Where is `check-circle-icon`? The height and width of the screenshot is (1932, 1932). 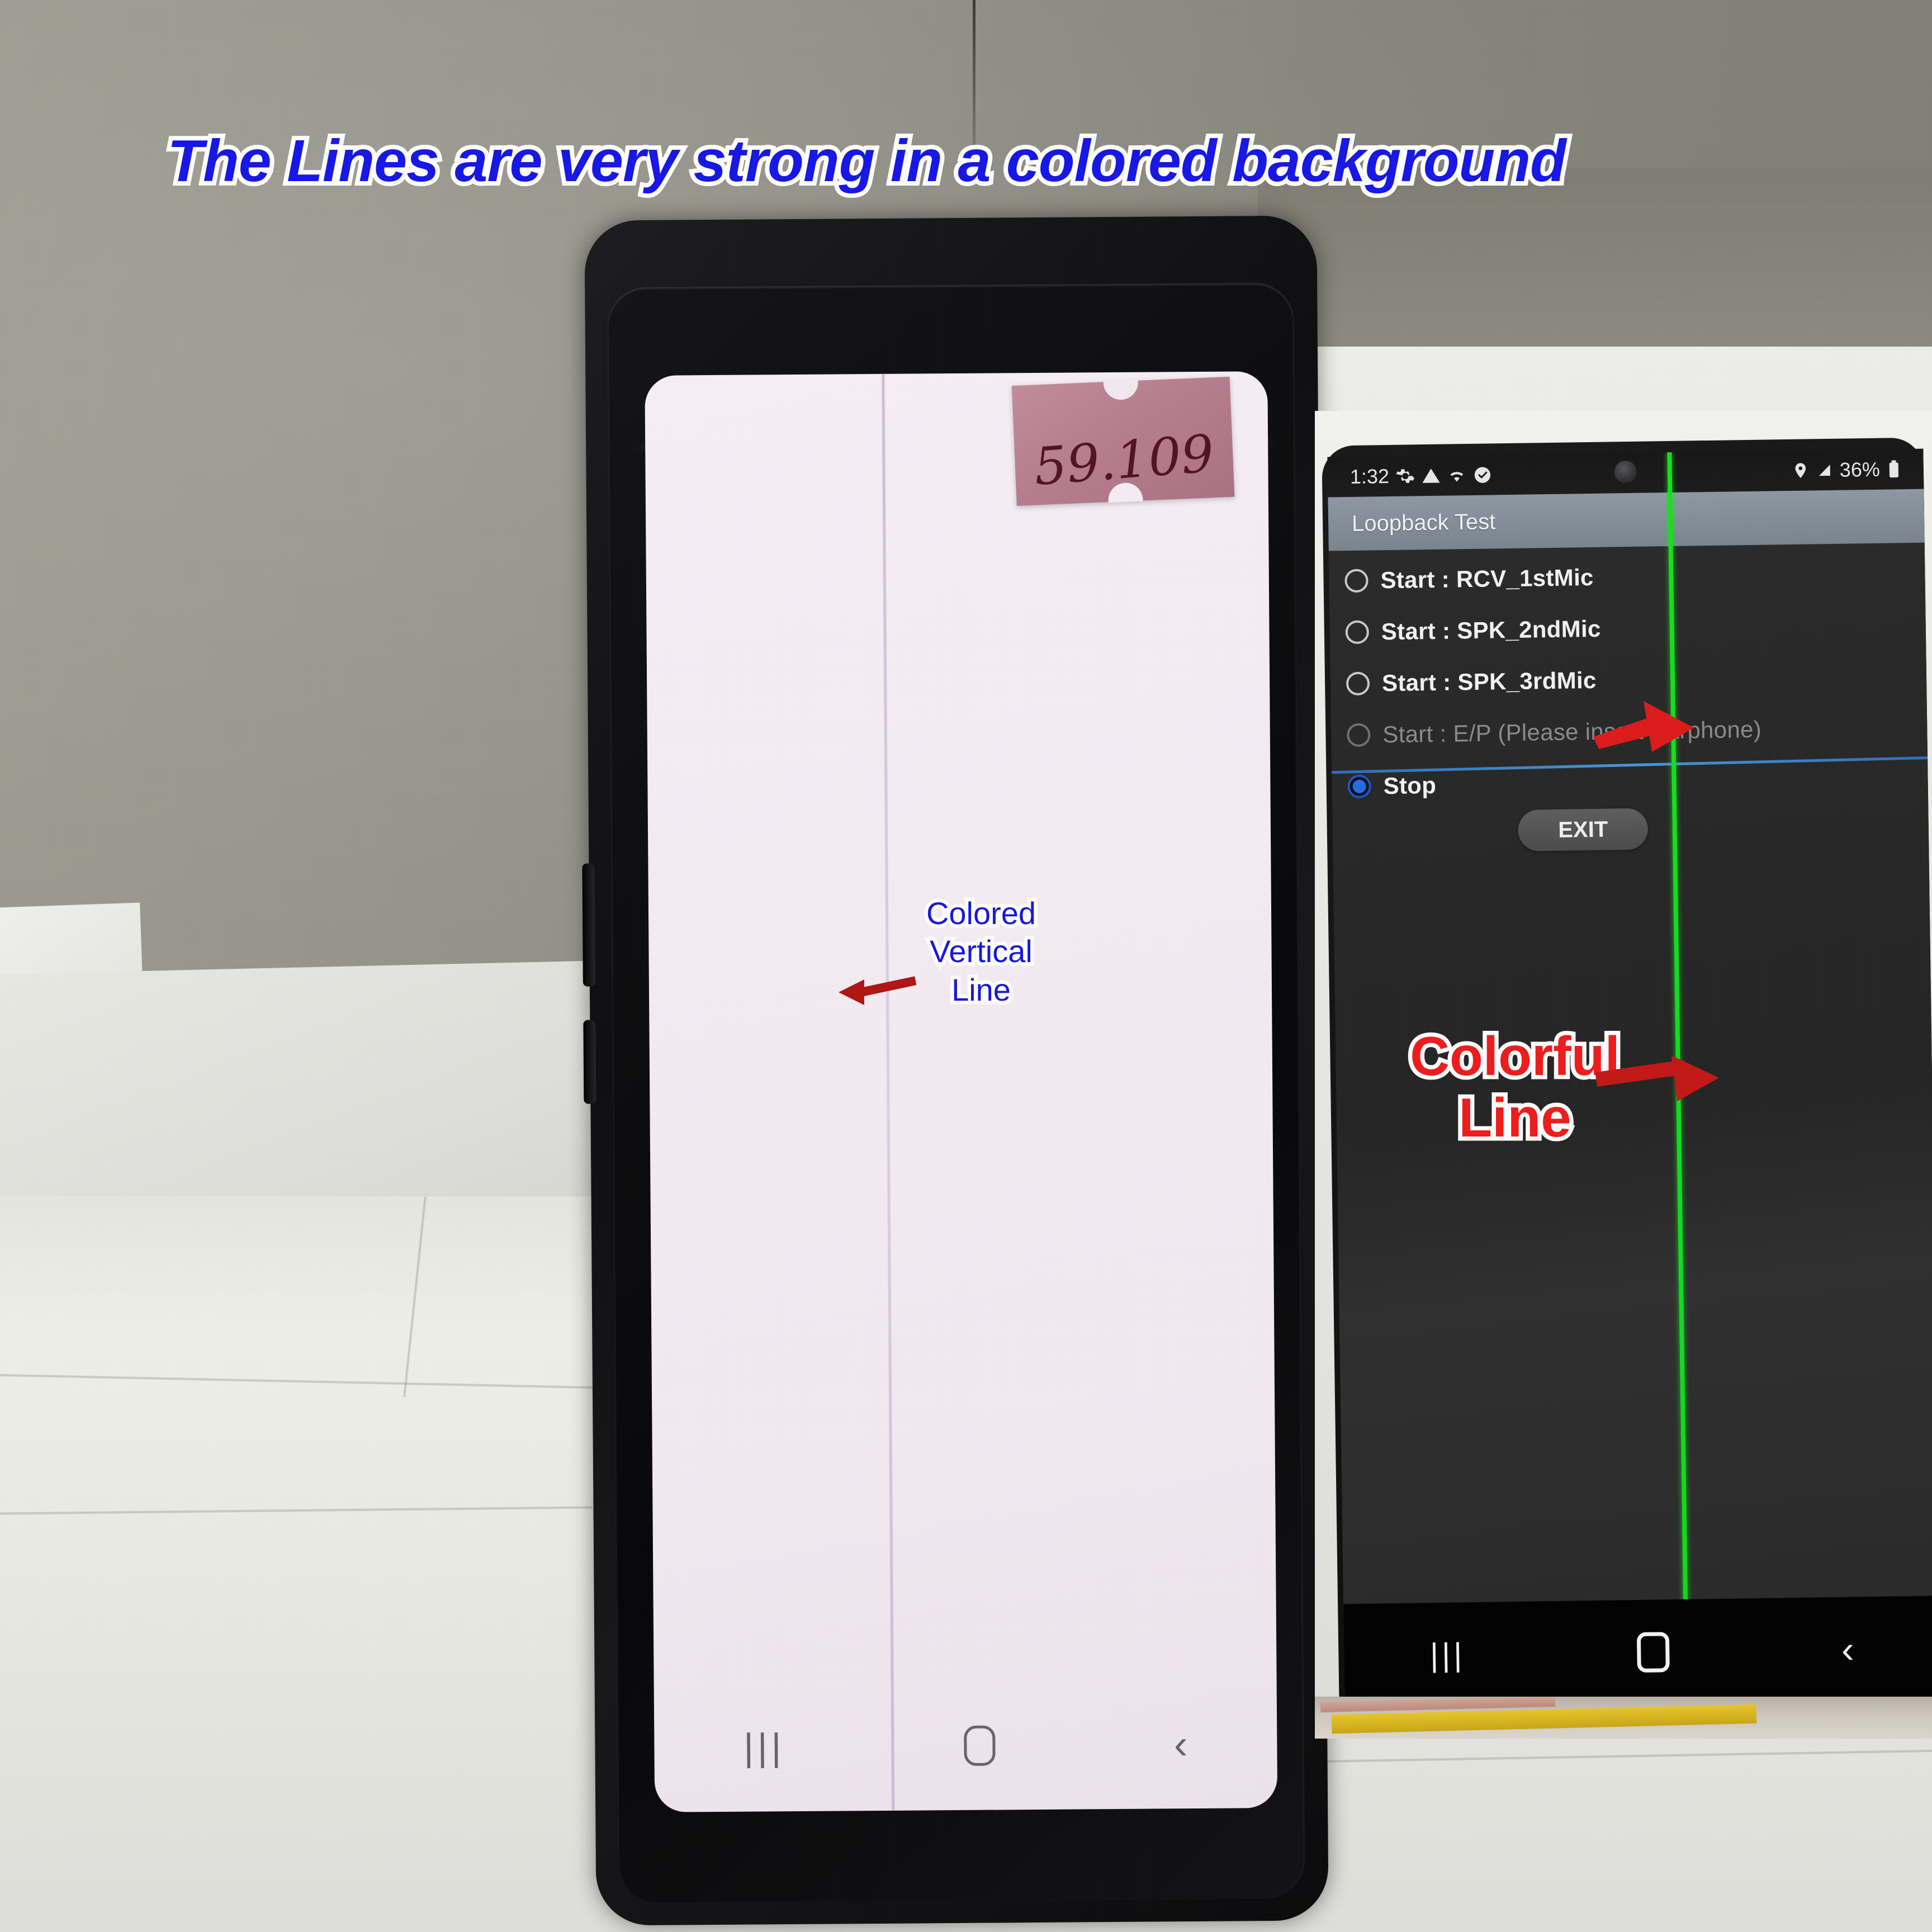
check-circle-icon is located at coordinates (1482, 474).